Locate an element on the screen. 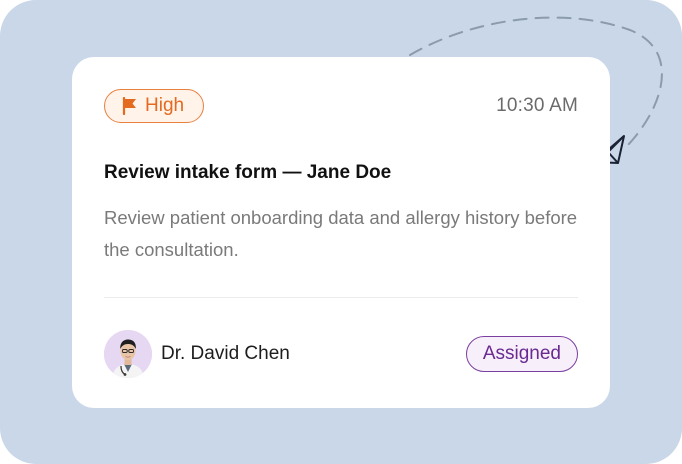  priority-badge: High is located at coordinates (154, 106).